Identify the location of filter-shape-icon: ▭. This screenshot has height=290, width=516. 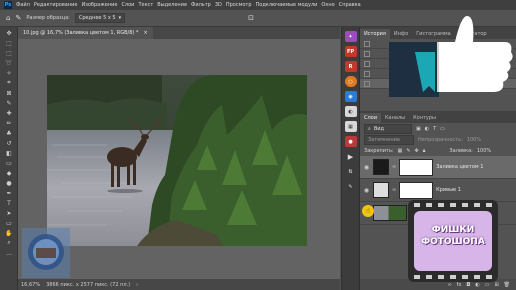
(442, 129).